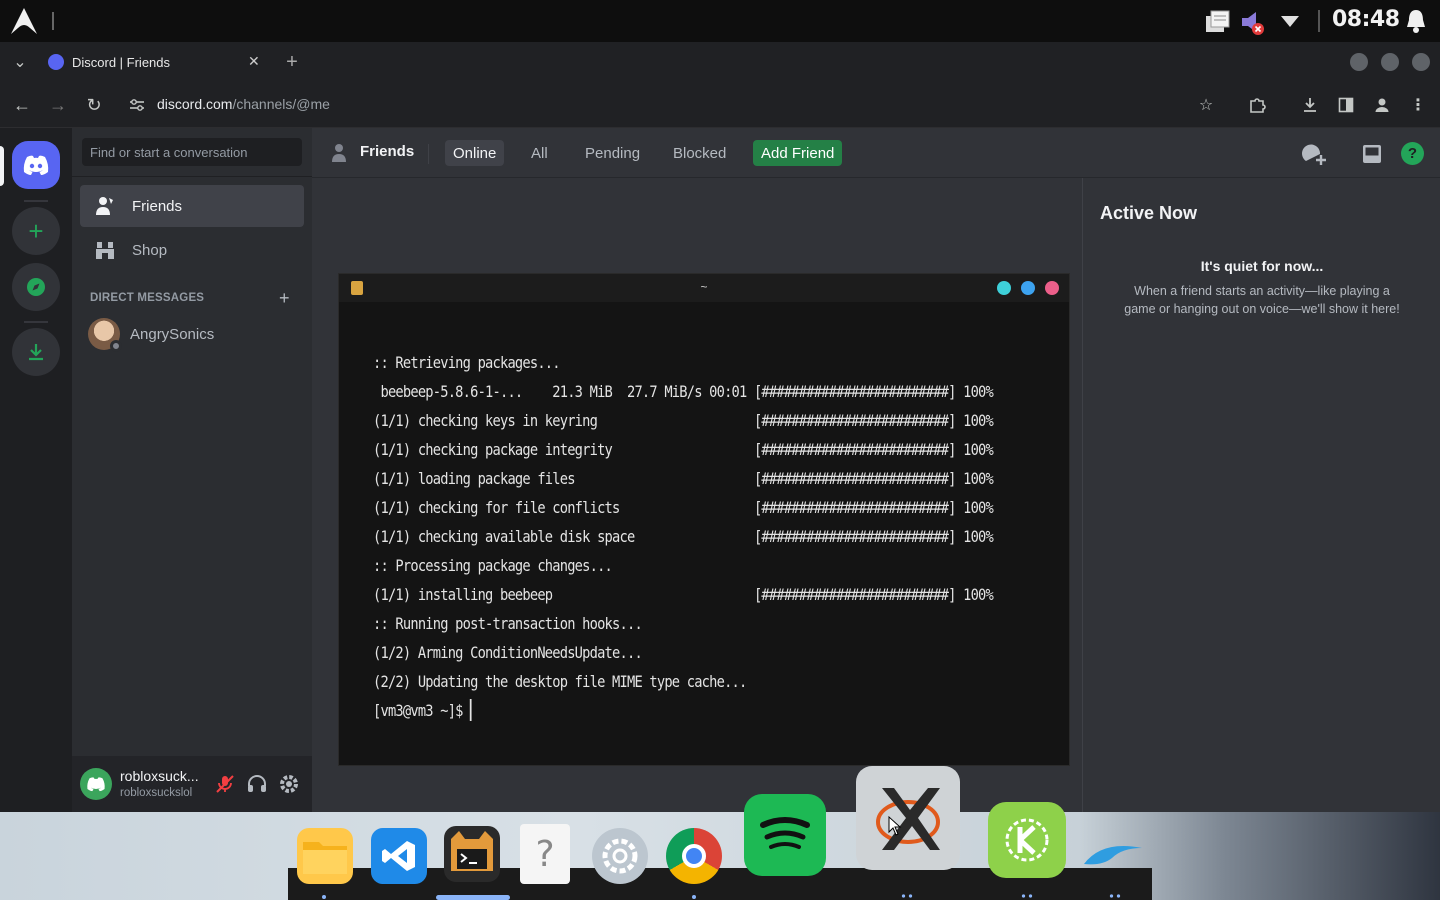 The image size is (1440, 900). I want to click on friends-header-icon, so click(339, 153).